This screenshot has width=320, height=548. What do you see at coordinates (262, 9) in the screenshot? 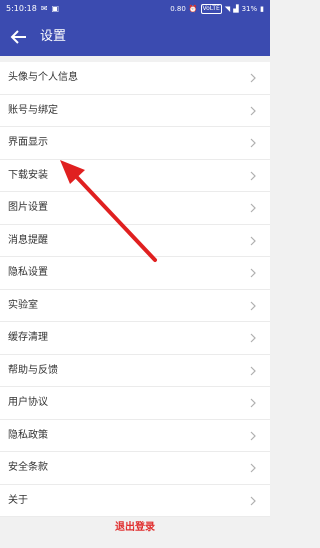
I see `battery-icon: ▮` at bounding box center [262, 9].